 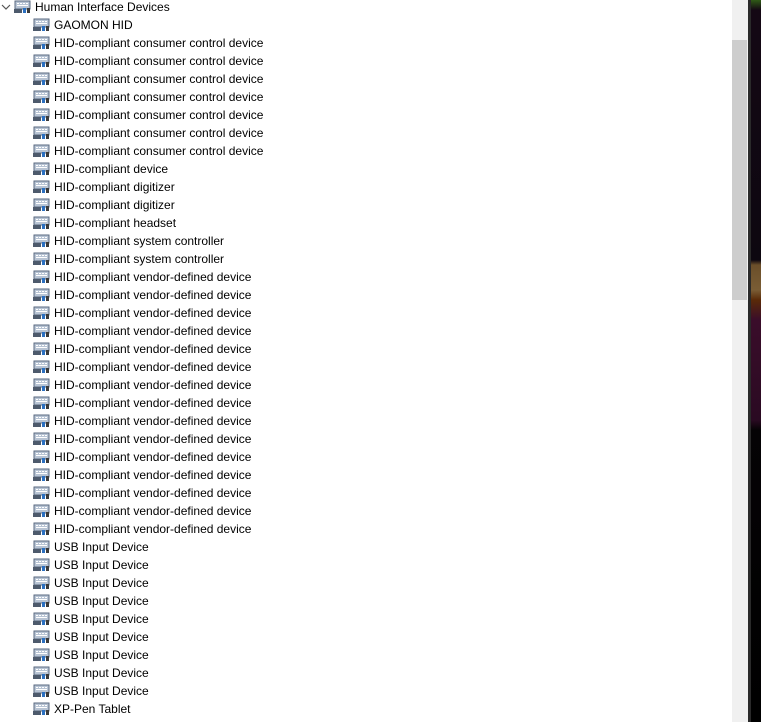 I want to click on device-label: HID-compliant device, so click(x=111, y=169).